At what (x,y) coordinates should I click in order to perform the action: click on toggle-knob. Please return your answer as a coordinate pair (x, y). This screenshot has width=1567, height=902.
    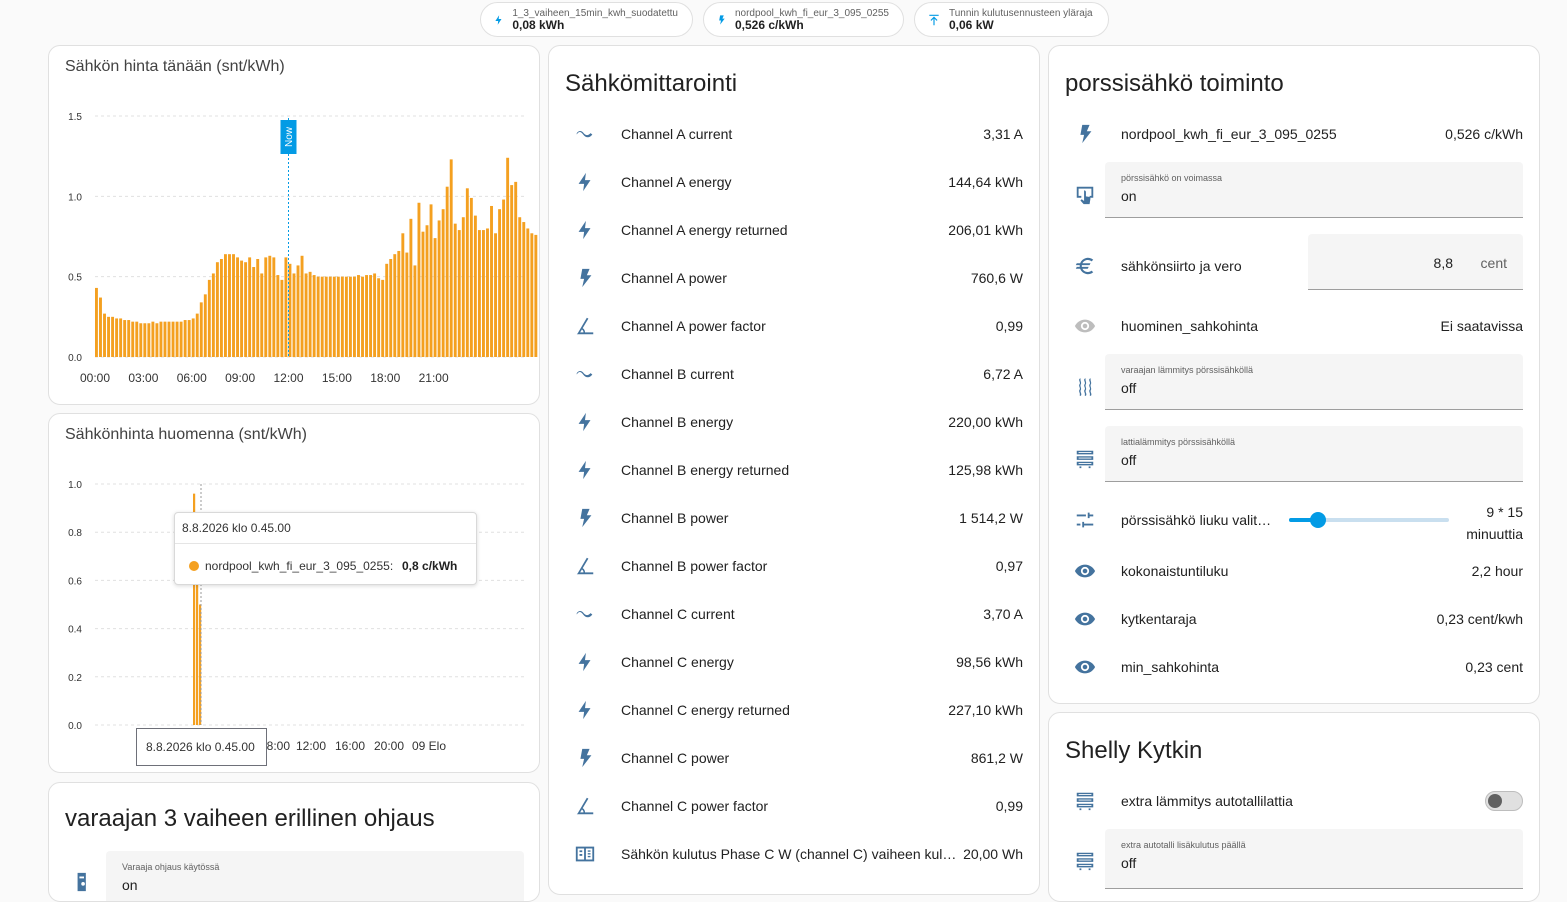
    Looking at the image, I should click on (1495, 801).